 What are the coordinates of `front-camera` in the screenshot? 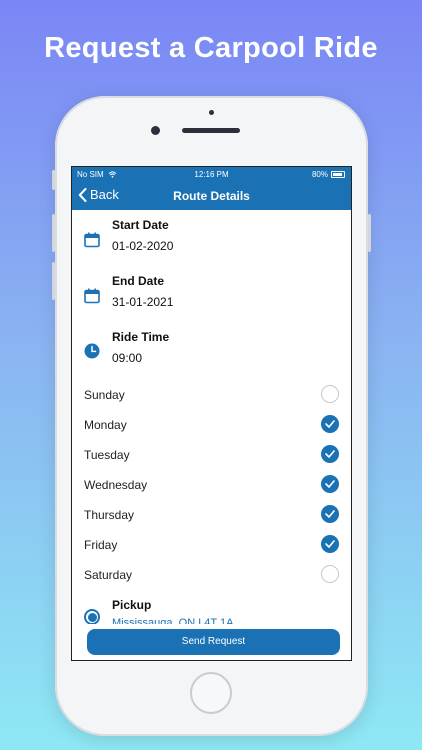 It's located at (155, 130).